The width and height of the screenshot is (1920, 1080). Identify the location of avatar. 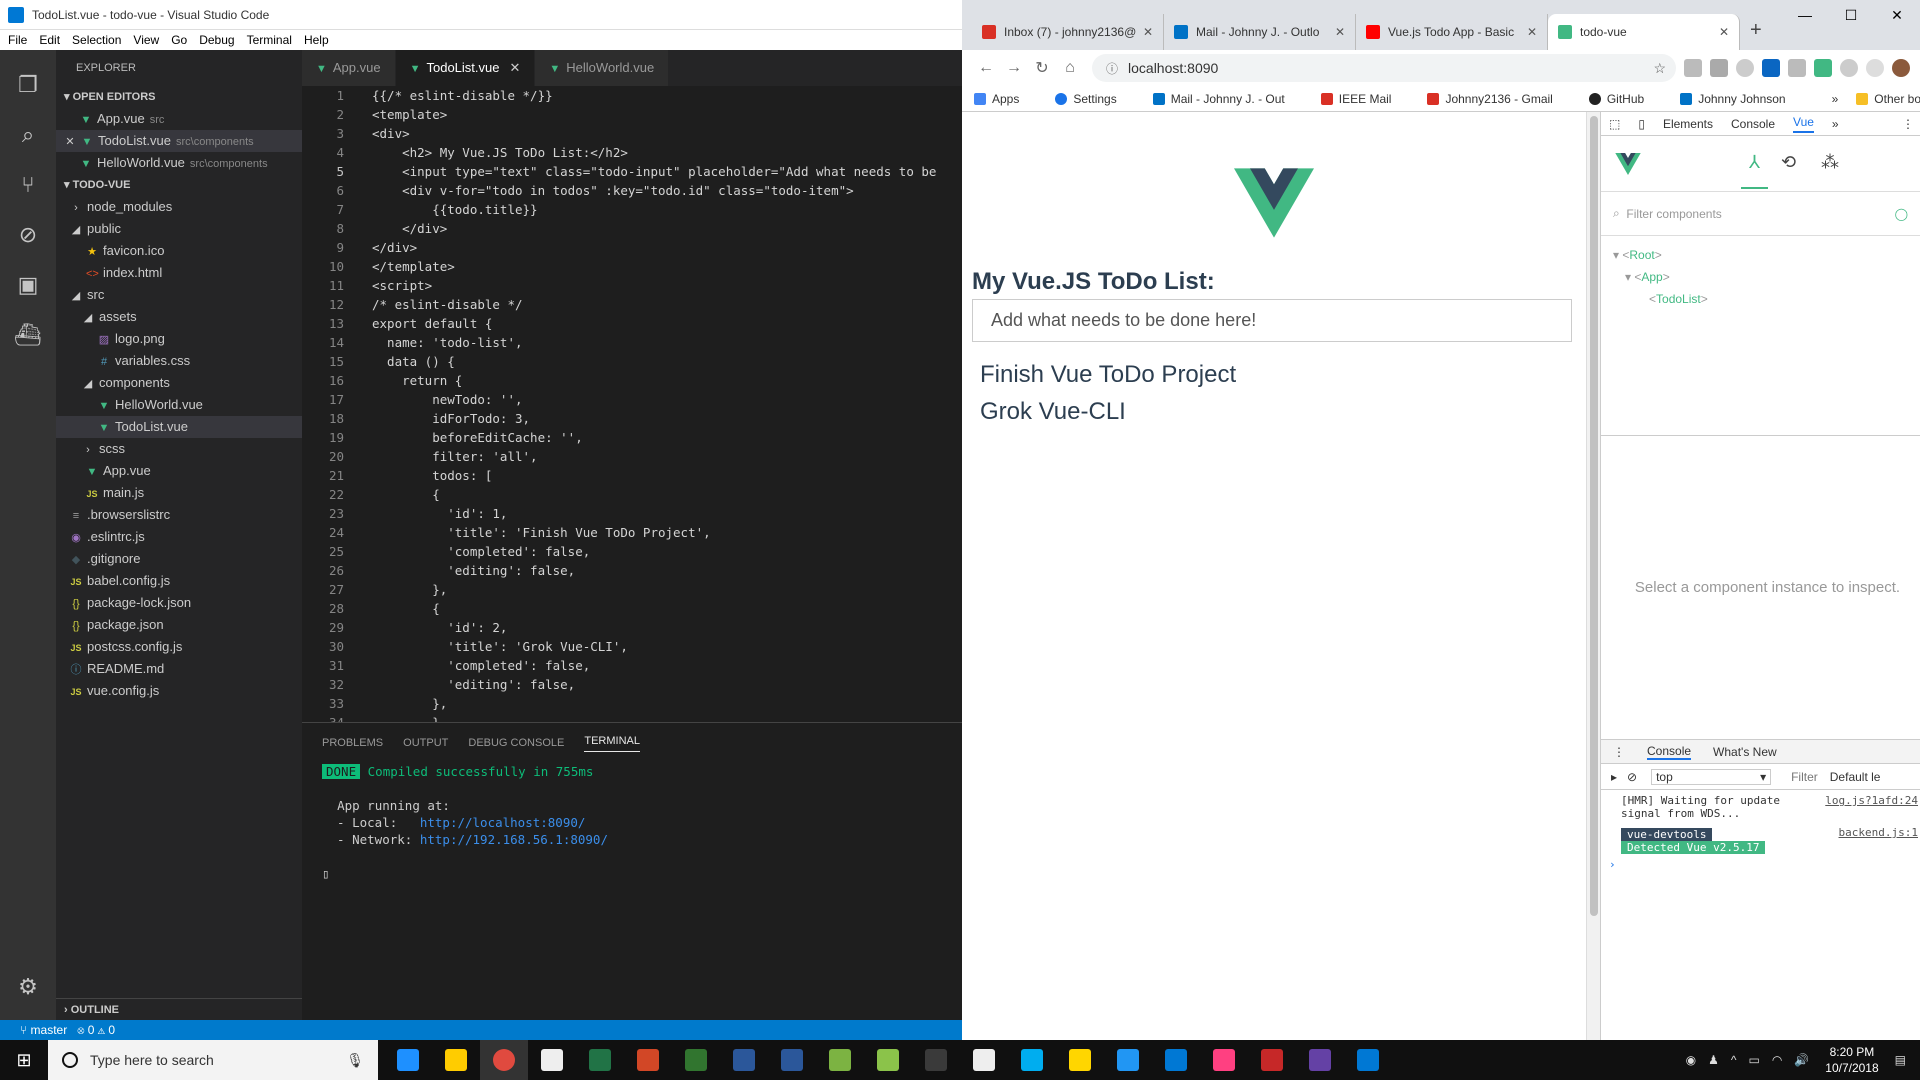
(1901, 68).